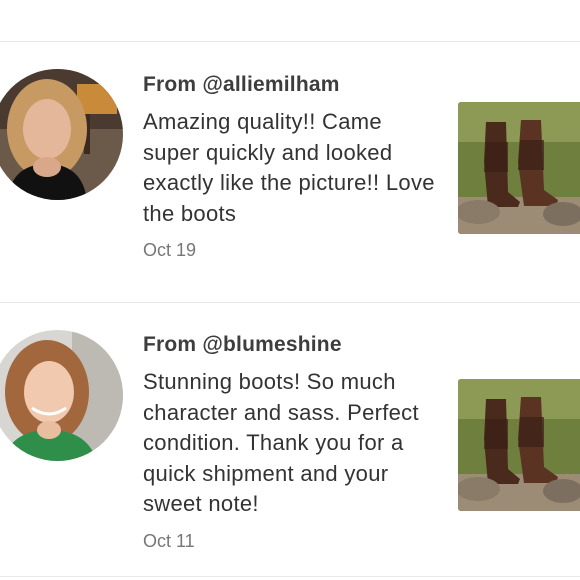 The image size is (580, 580). I want to click on review-date: Oct 11, so click(169, 540).